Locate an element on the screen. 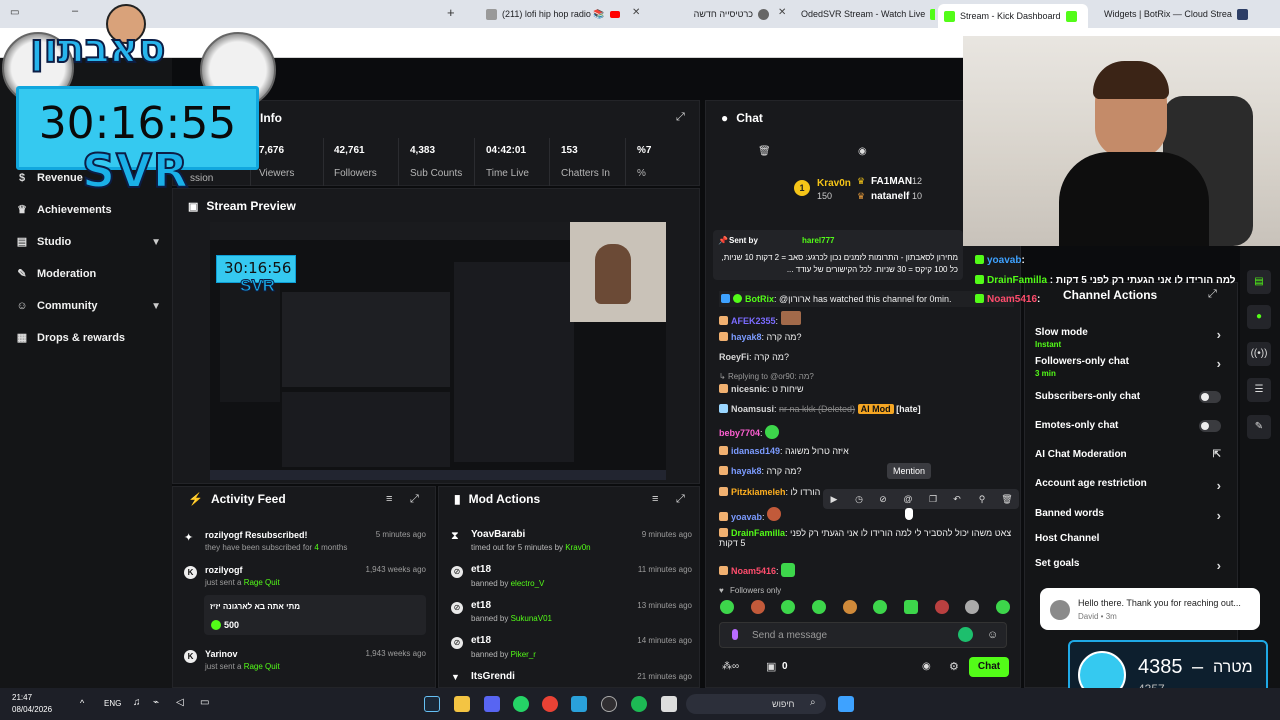  chat-icon: ◉ is located at coordinates (862, 151).